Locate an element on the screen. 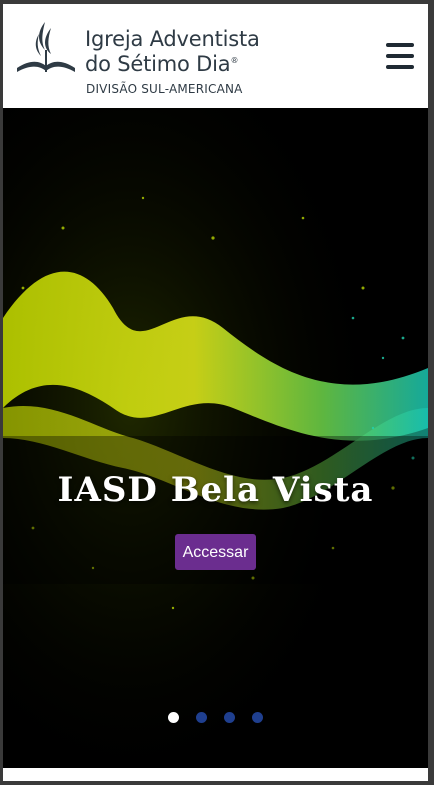 The image size is (434, 785). adventist-logo-icon is located at coordinates (46, 49).